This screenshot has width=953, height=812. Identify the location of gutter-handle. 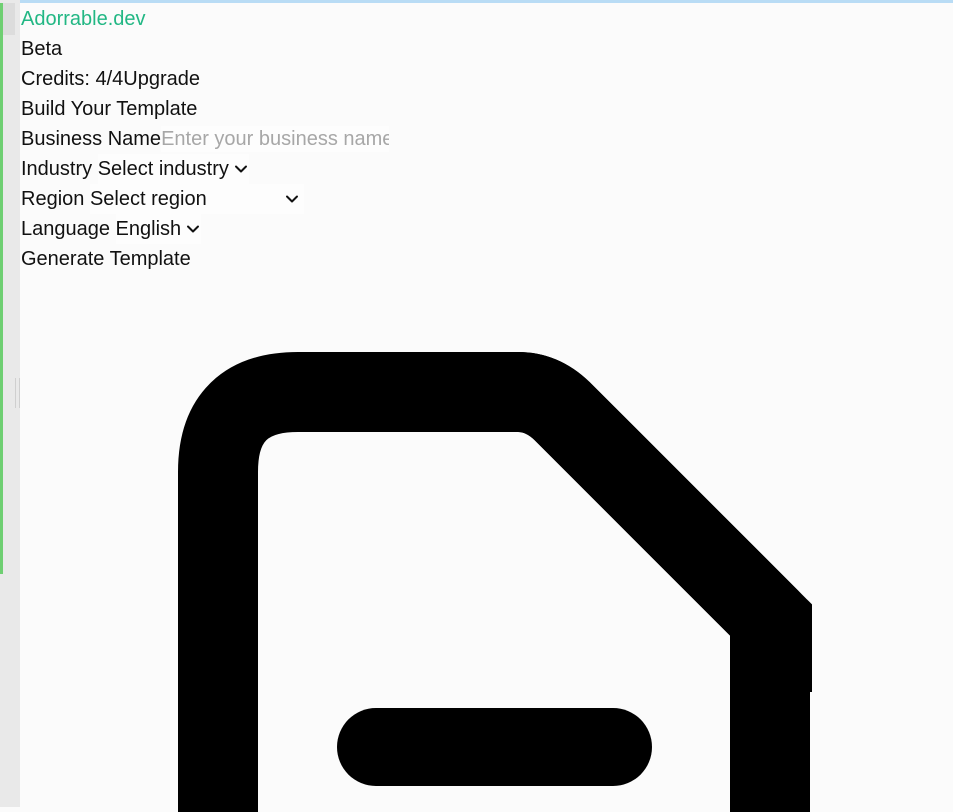
(9, 19).